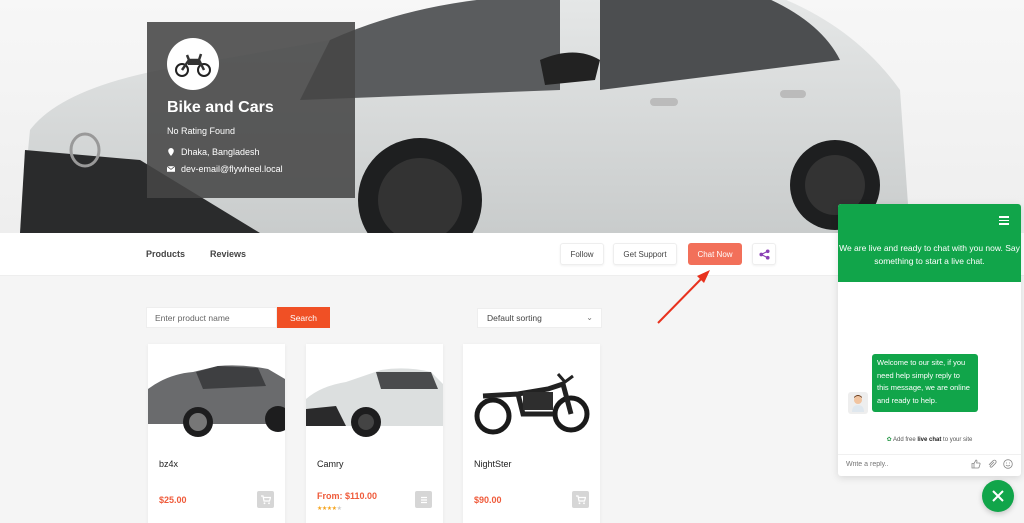  What do you see at coordinates (220, 152) in the screenshot?
I see `store-location-text: Dhaka, Bangladesh` at bounding box center [220, 152].